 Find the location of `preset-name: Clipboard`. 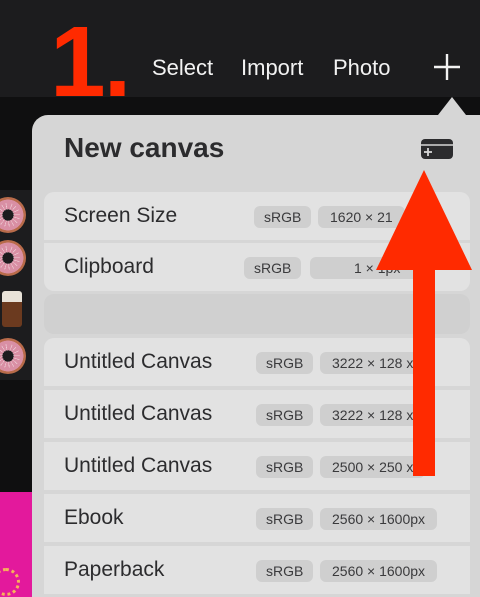

preset-name: Clipboard is located at coordinates (109, 266).